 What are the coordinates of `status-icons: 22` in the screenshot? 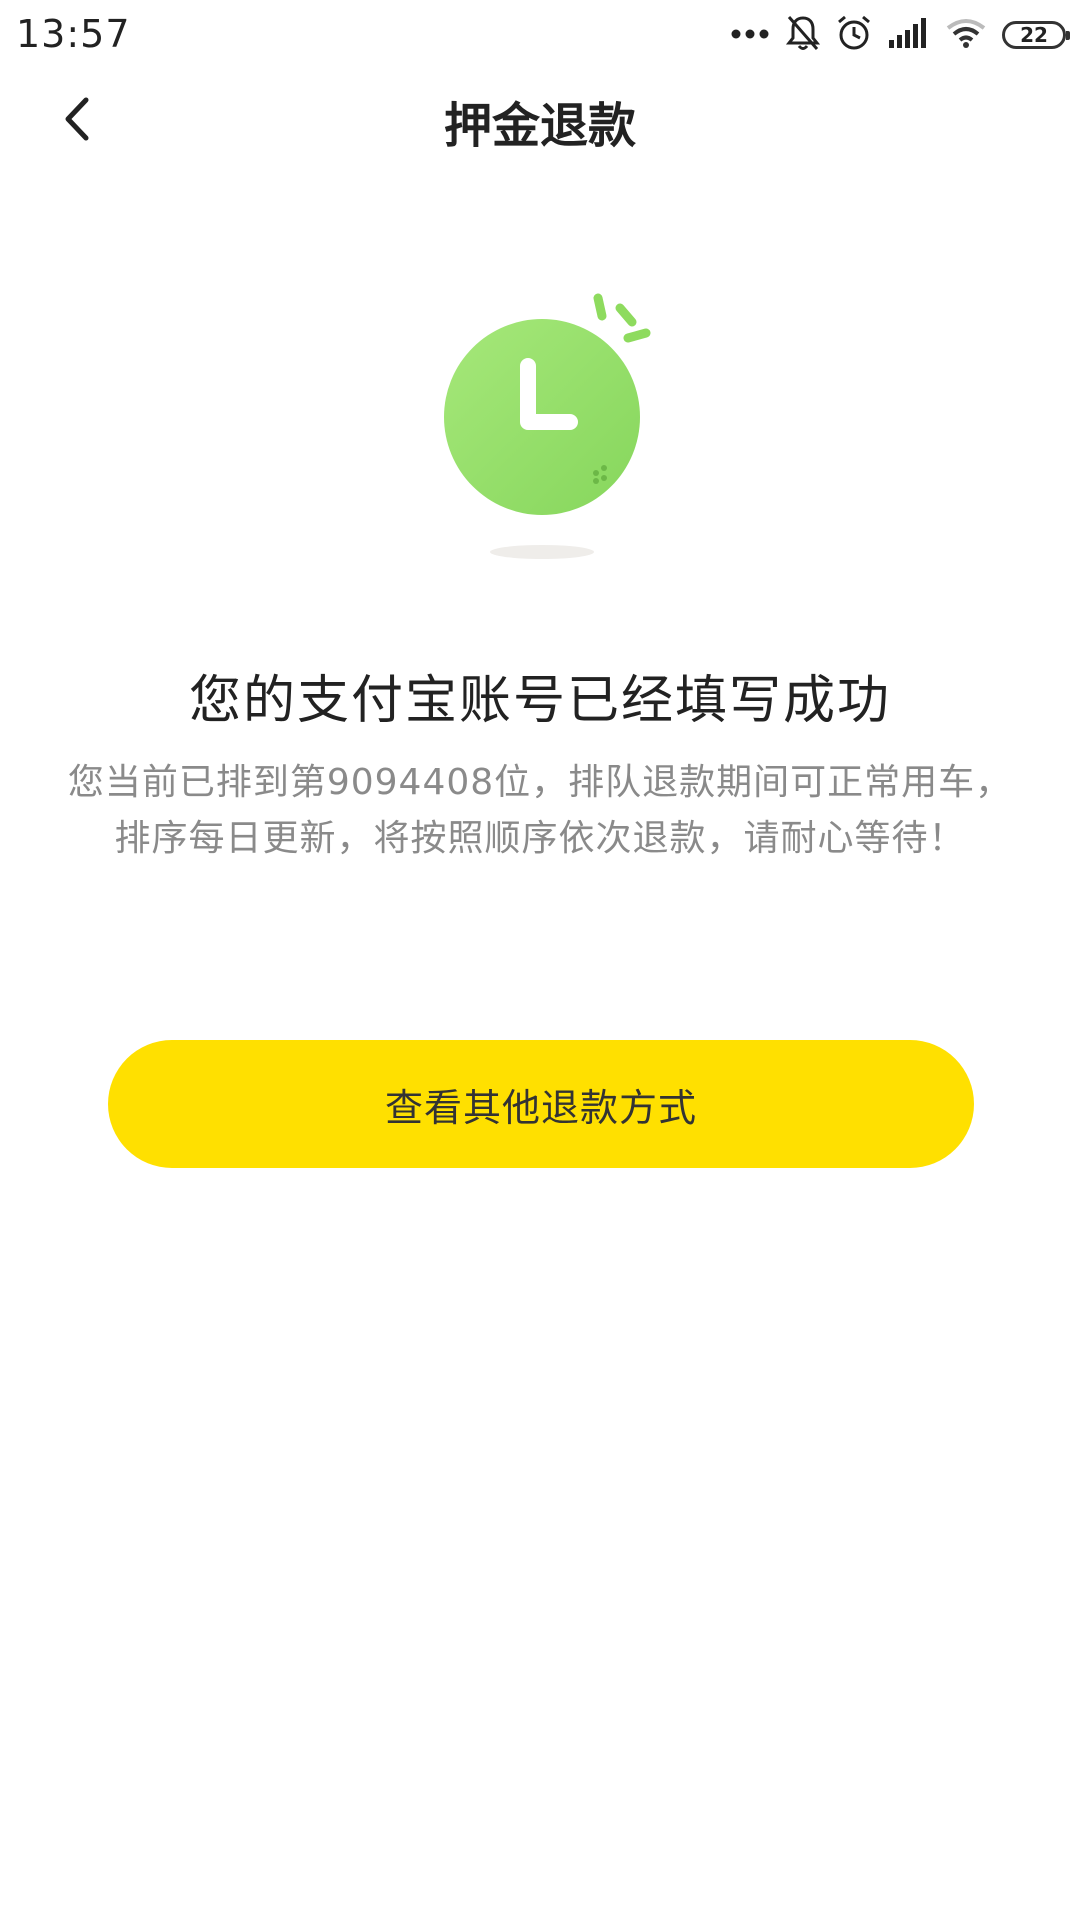 It's located at (892, 35).